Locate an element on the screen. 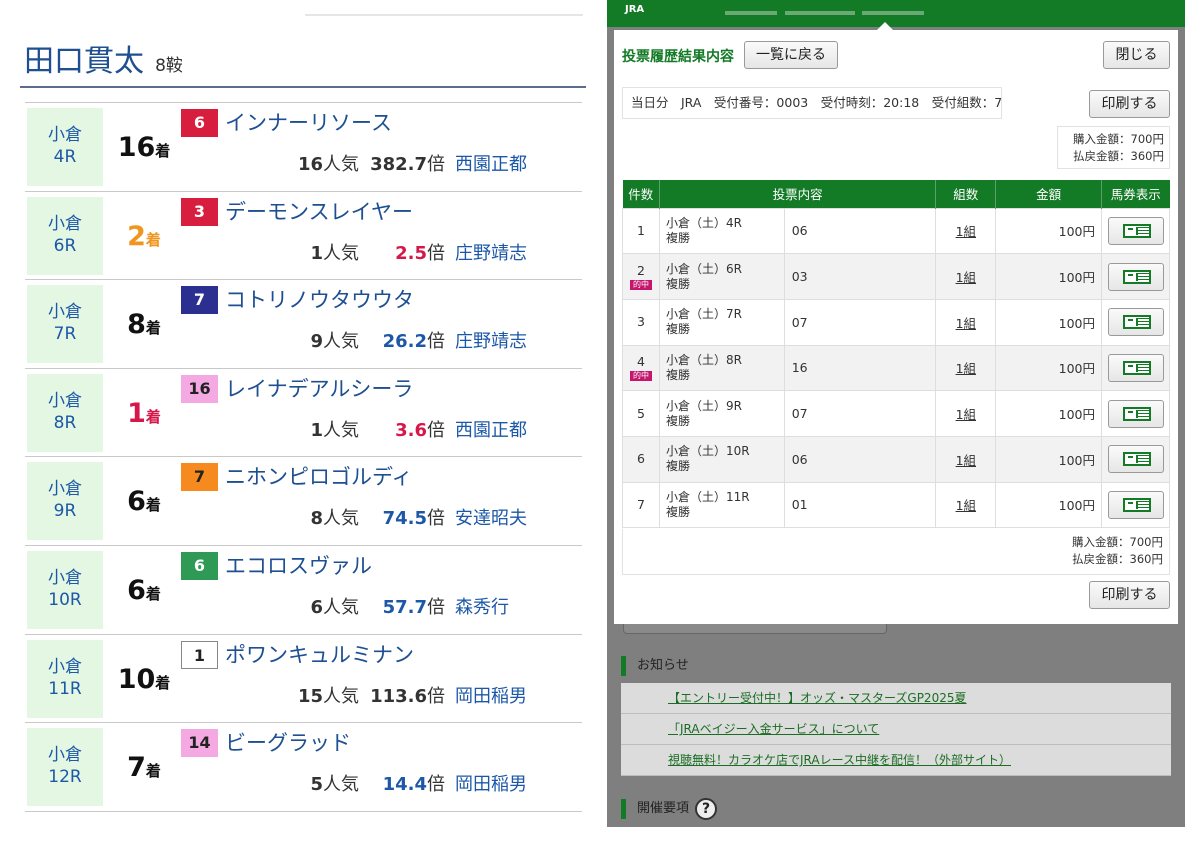 The width and height of the screenshot is (1200, 841). race-label: 小倉 9R is located at coordinates (65, 501).